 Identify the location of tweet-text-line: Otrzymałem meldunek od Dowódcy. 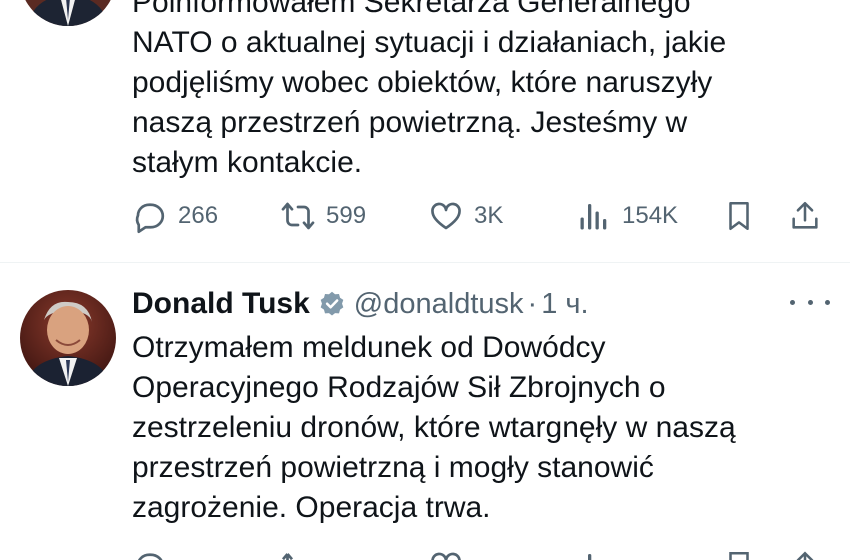
(369, 347).